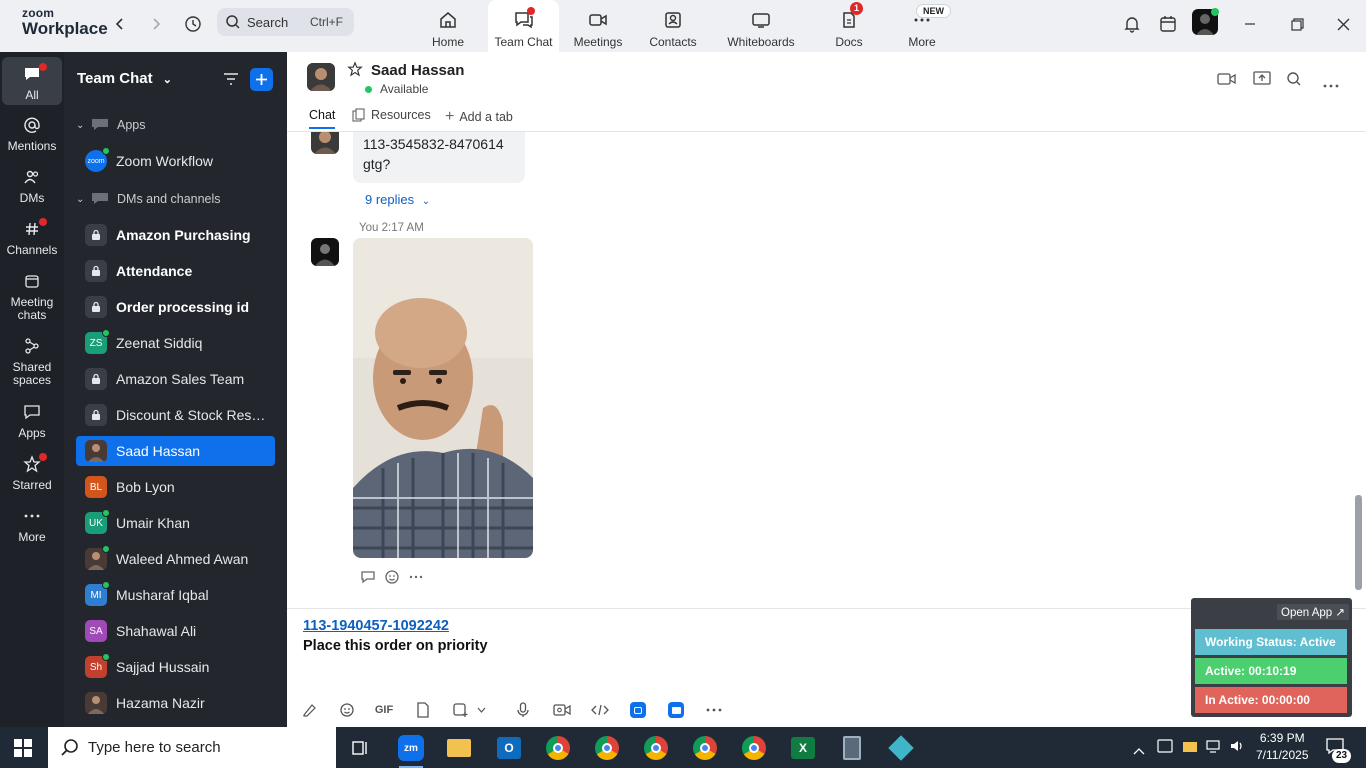 This screenshot has height=768, width=1366. Describe the element at coordinates (443, 398) in the screenshot. I see `shared-photo` at that location.